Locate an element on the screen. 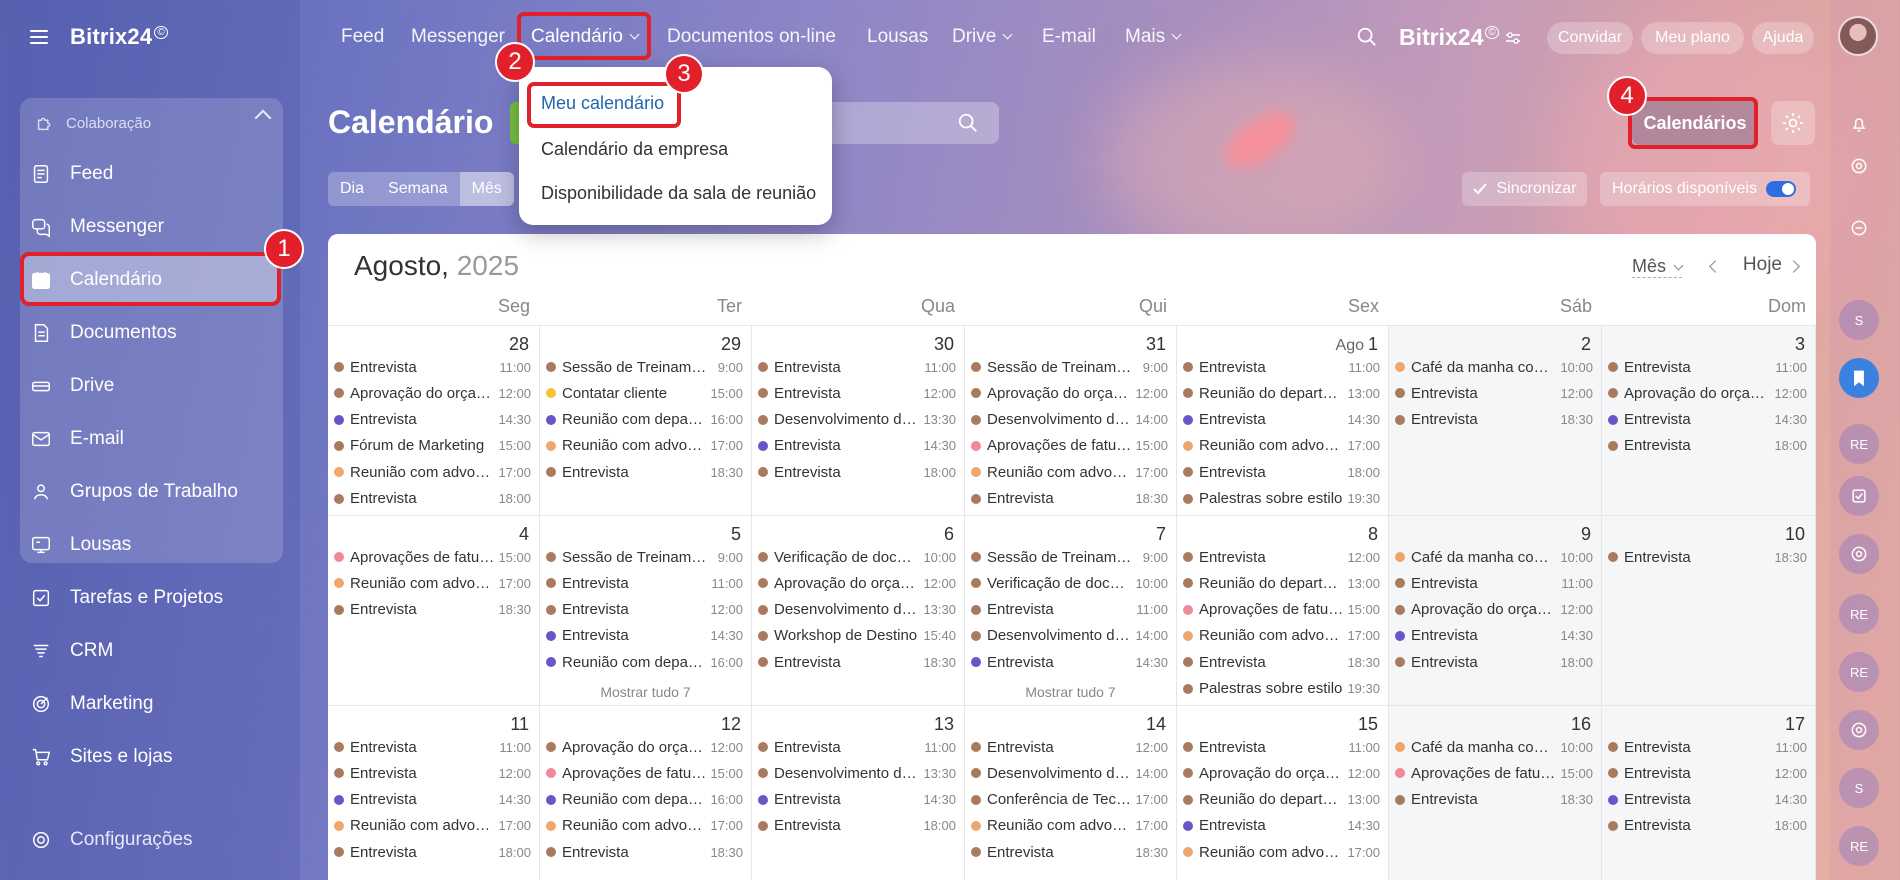  calendars-button: Calendários is located at coordinates (1695, 123).